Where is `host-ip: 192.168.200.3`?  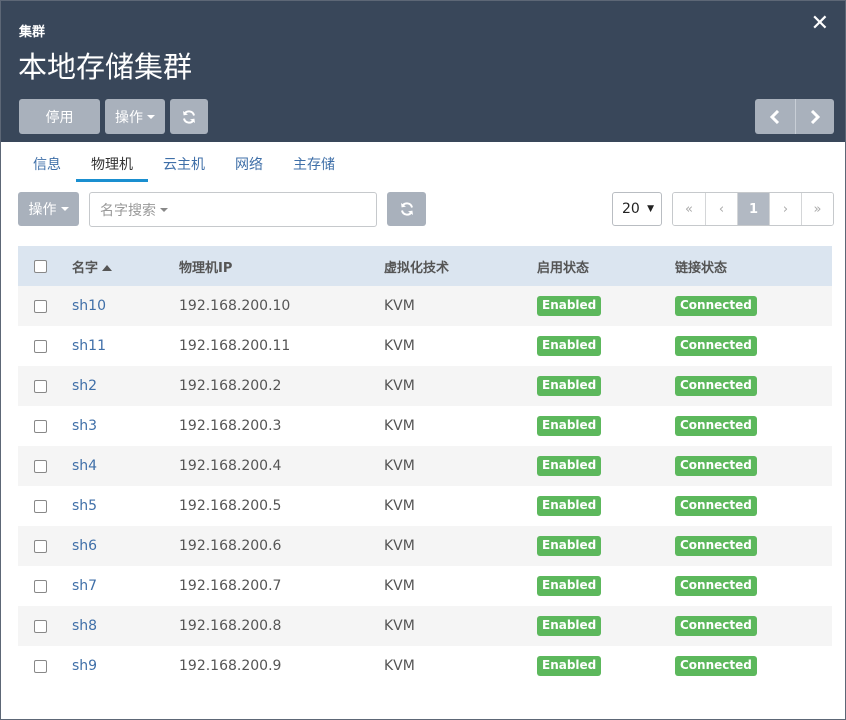
host-ip: 192.168.200.3 is located at coordinates (230, 426).